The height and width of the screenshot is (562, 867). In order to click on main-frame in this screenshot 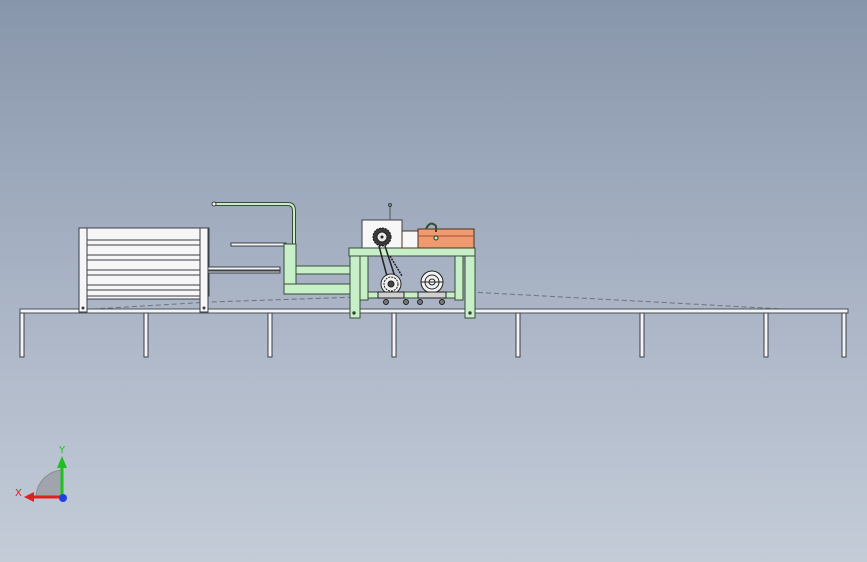, I will do `click(379, 281)`.